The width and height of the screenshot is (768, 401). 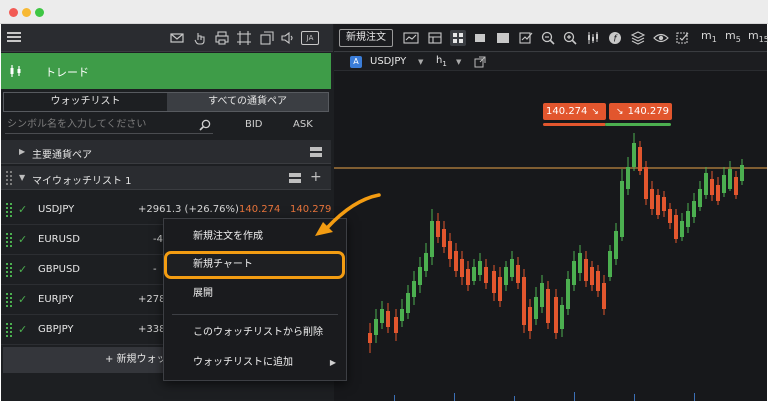 I want to click on chart-toolbar: 新規注文 f m1 m5 m15, so click(x=551, y=38).